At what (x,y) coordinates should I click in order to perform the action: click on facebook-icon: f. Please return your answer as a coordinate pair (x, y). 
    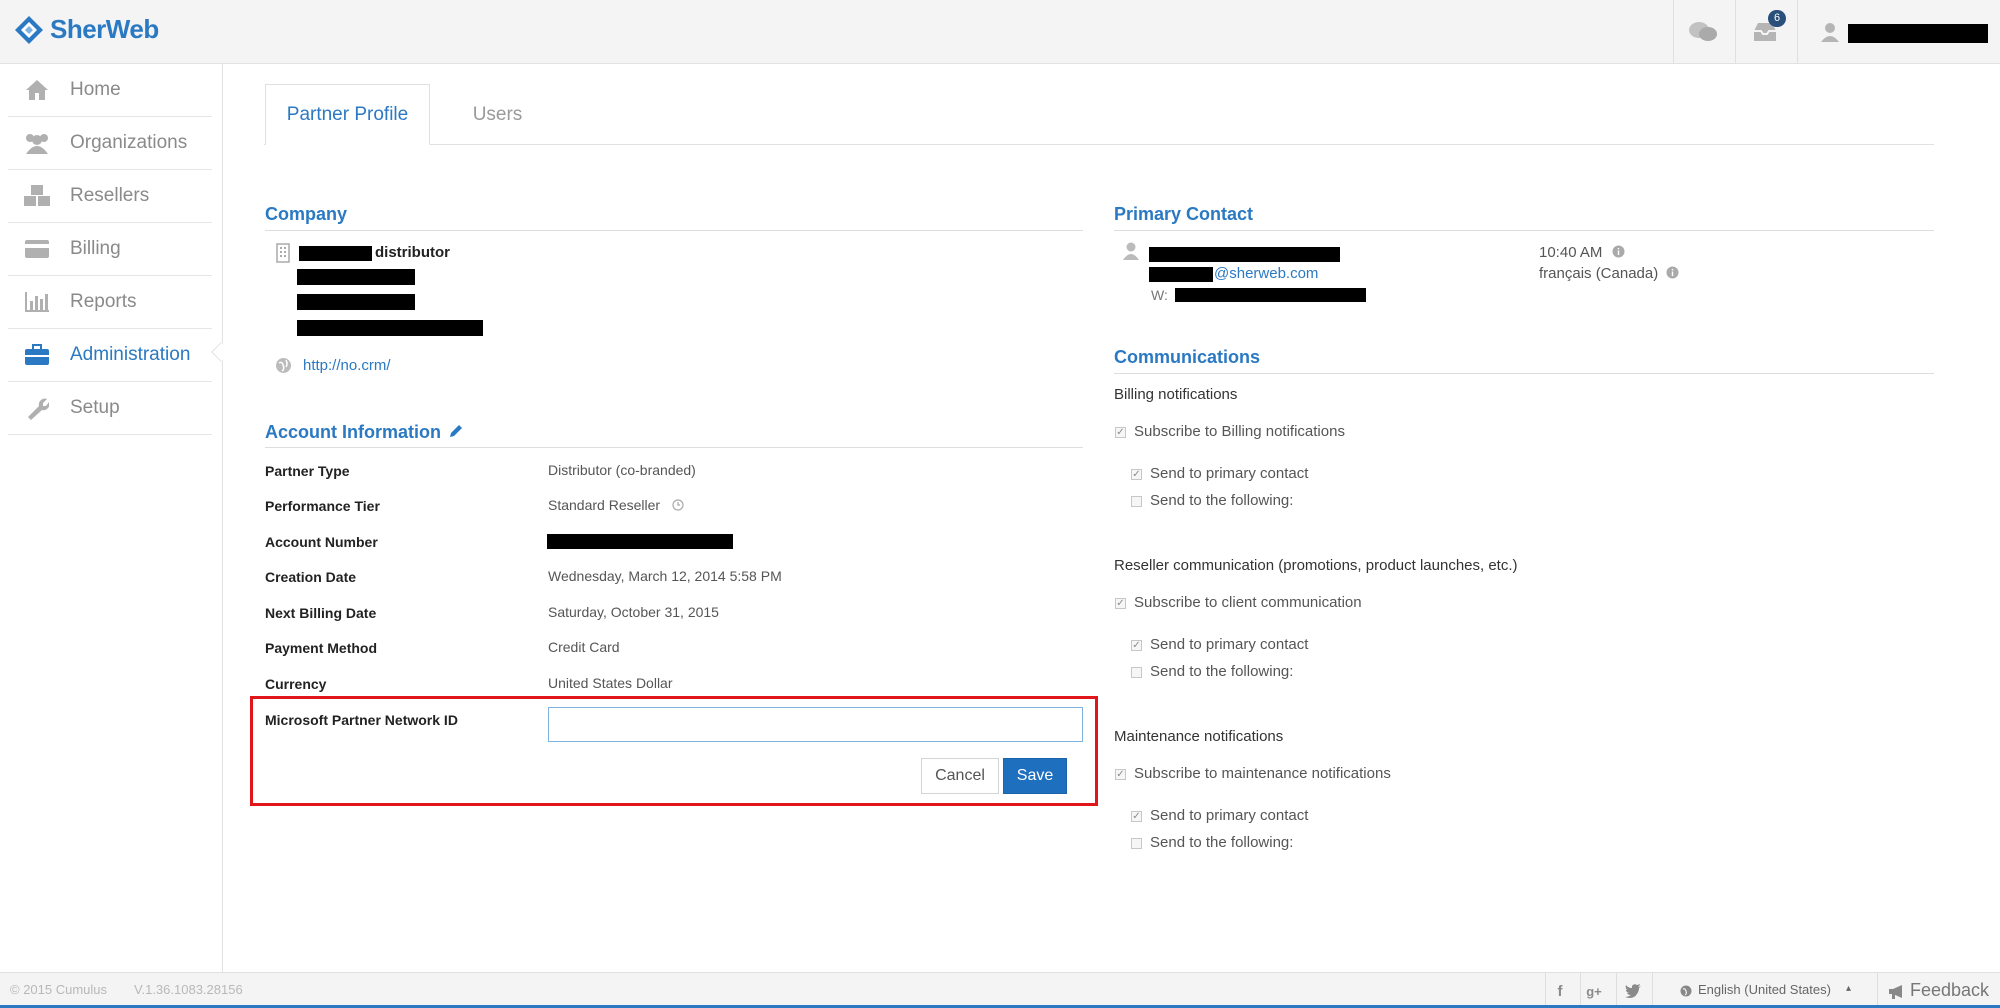
    Looking at the image, I should click on (1560, 991).